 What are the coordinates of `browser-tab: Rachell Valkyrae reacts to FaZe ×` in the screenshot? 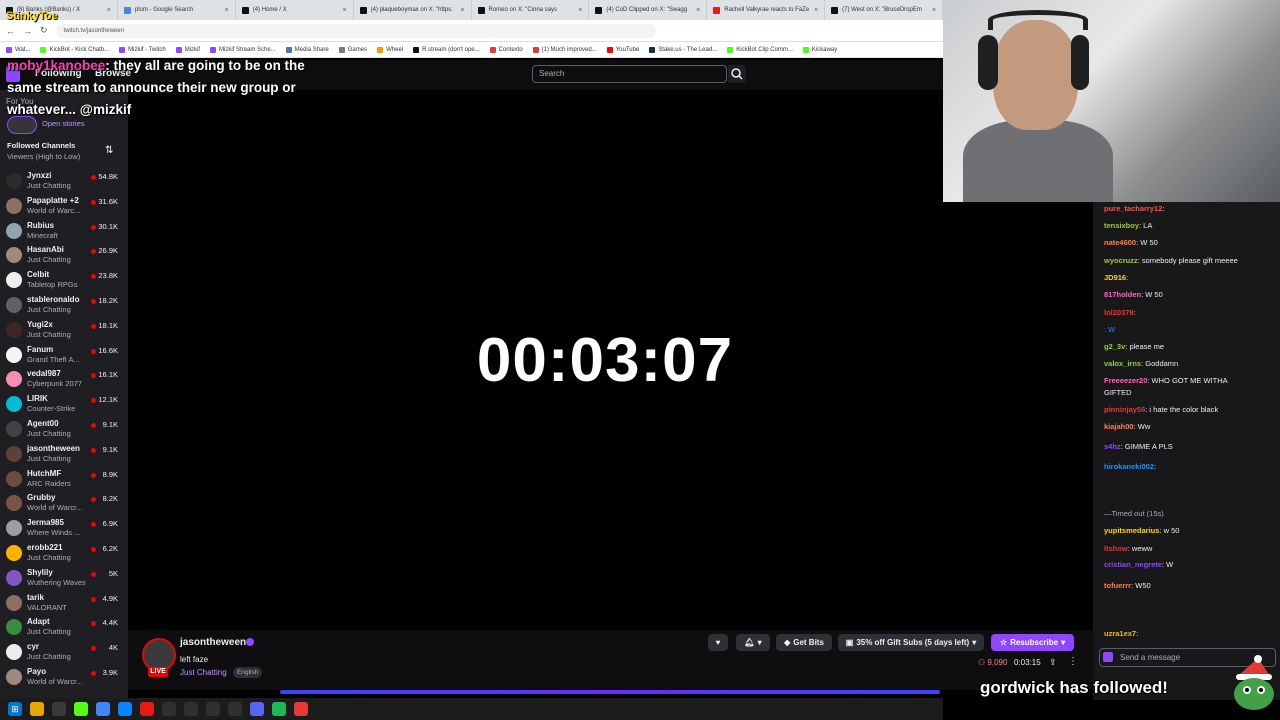 It's located at (766, 10).